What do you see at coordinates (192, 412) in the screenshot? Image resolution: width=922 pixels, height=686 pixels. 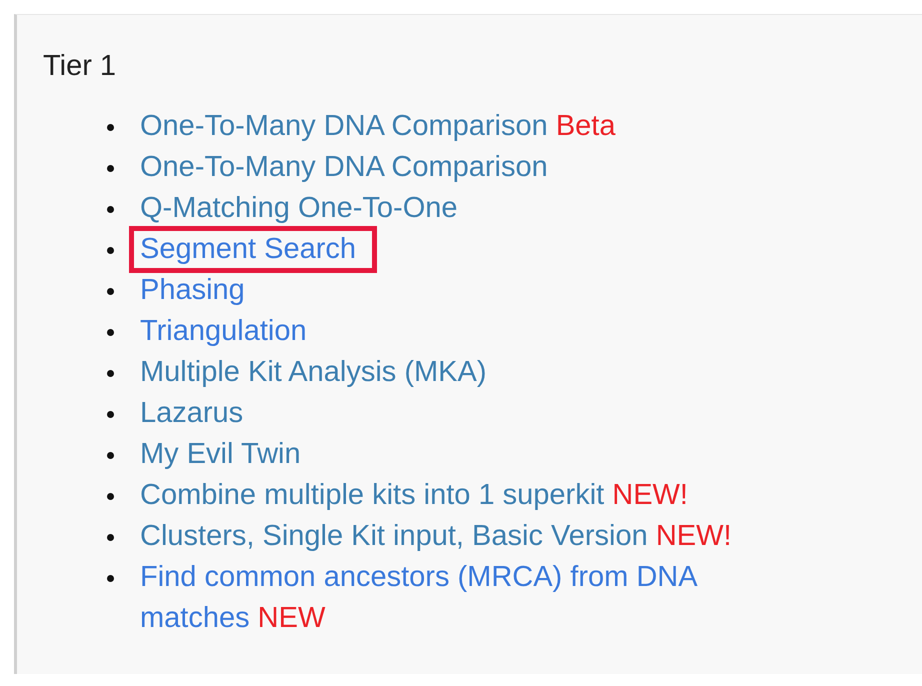 I see `tool-link: Lazarus` at bounding box center [192, 412].